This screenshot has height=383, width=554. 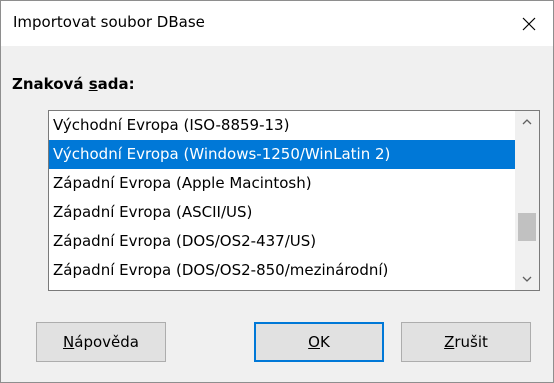 What do you see at coordinates (277, 23) in the screenshot?
I see `title-bar: Importovat soubor DBase` at bounding box center [277, 23].